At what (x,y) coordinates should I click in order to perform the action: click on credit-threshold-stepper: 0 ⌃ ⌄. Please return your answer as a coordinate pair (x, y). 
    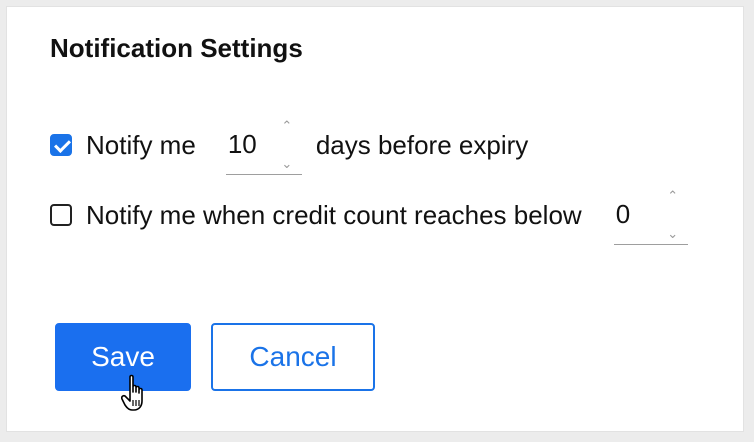
    Looking at the image, I should click on (650, 215).